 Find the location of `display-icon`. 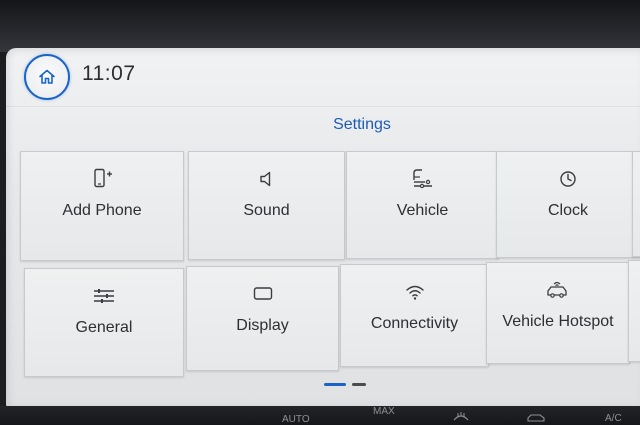

display-icon is located at coordinates (262, 293).